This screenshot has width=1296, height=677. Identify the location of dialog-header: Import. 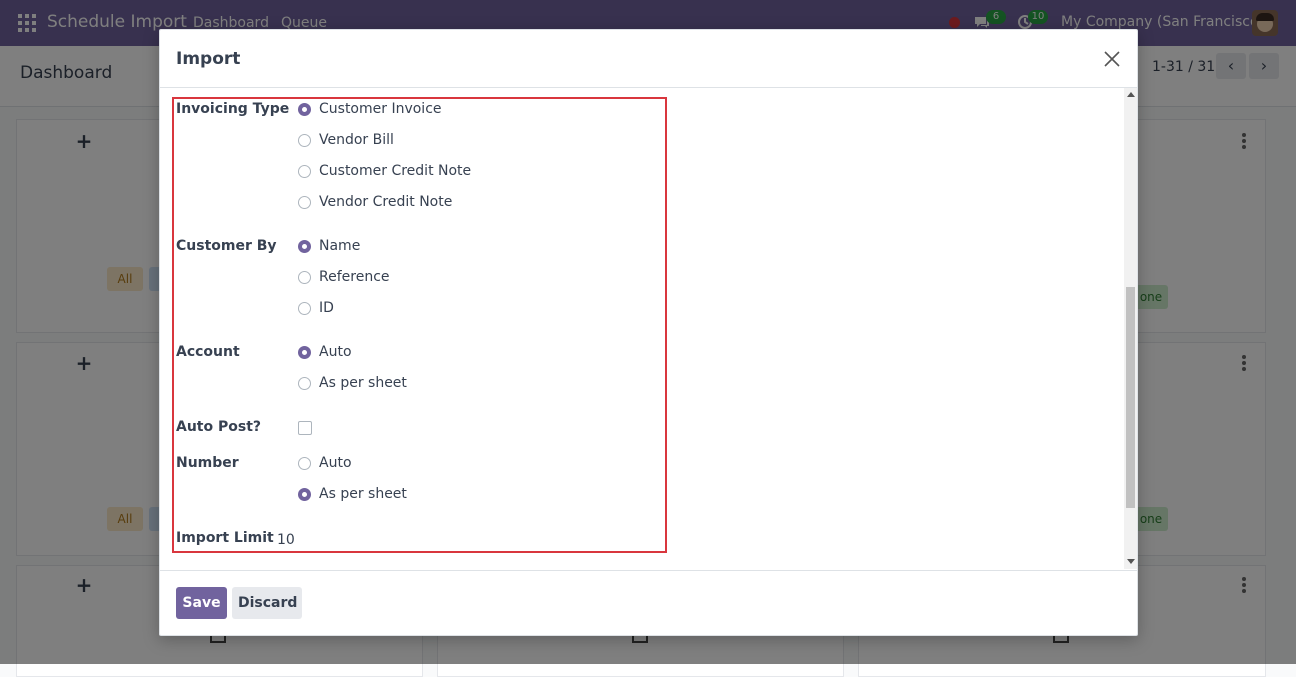
(648, 59).